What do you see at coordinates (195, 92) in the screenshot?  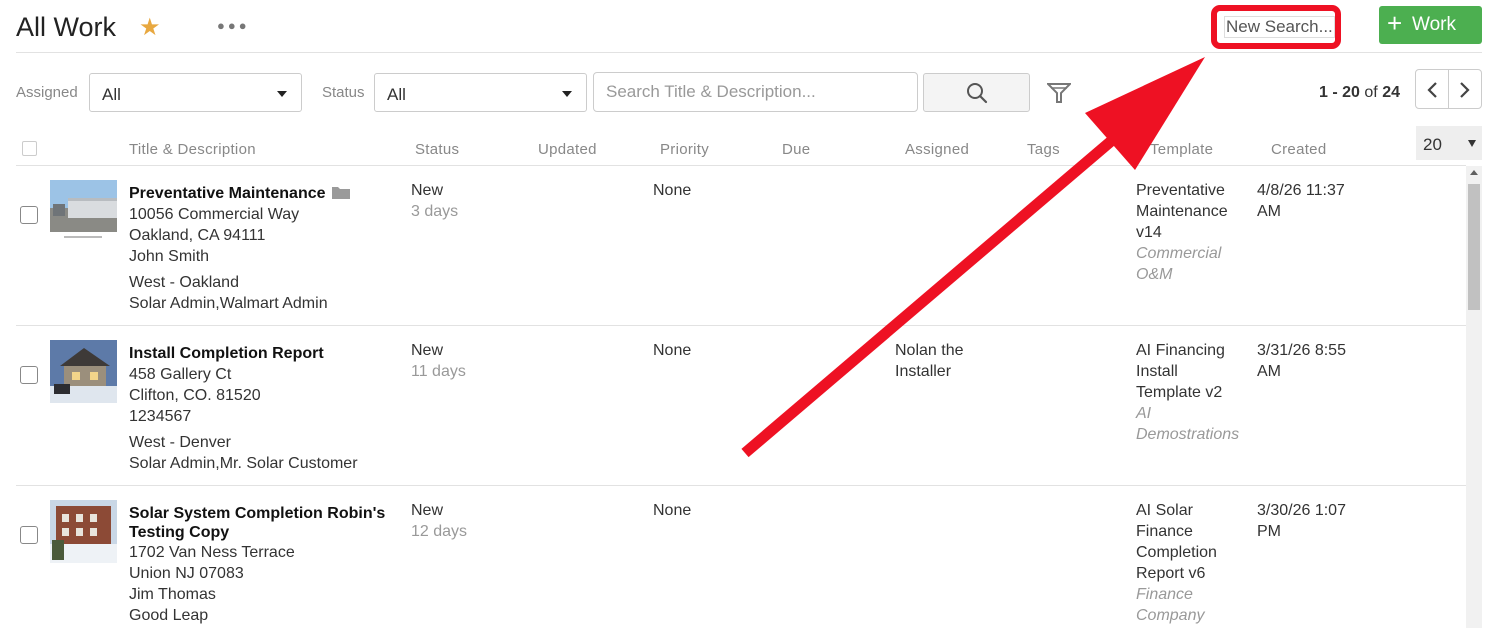 I see `assigned-filter-select: All` at bounding box center [195, 92].